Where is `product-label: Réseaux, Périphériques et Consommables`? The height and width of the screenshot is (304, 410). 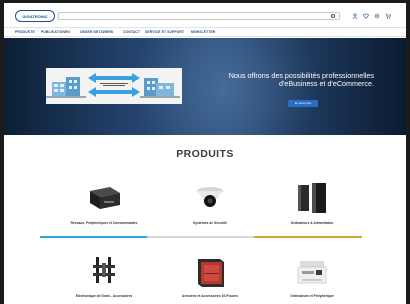
product-label: Réseaux, Périphériques et Consommables is located at coordinates (104, 223).